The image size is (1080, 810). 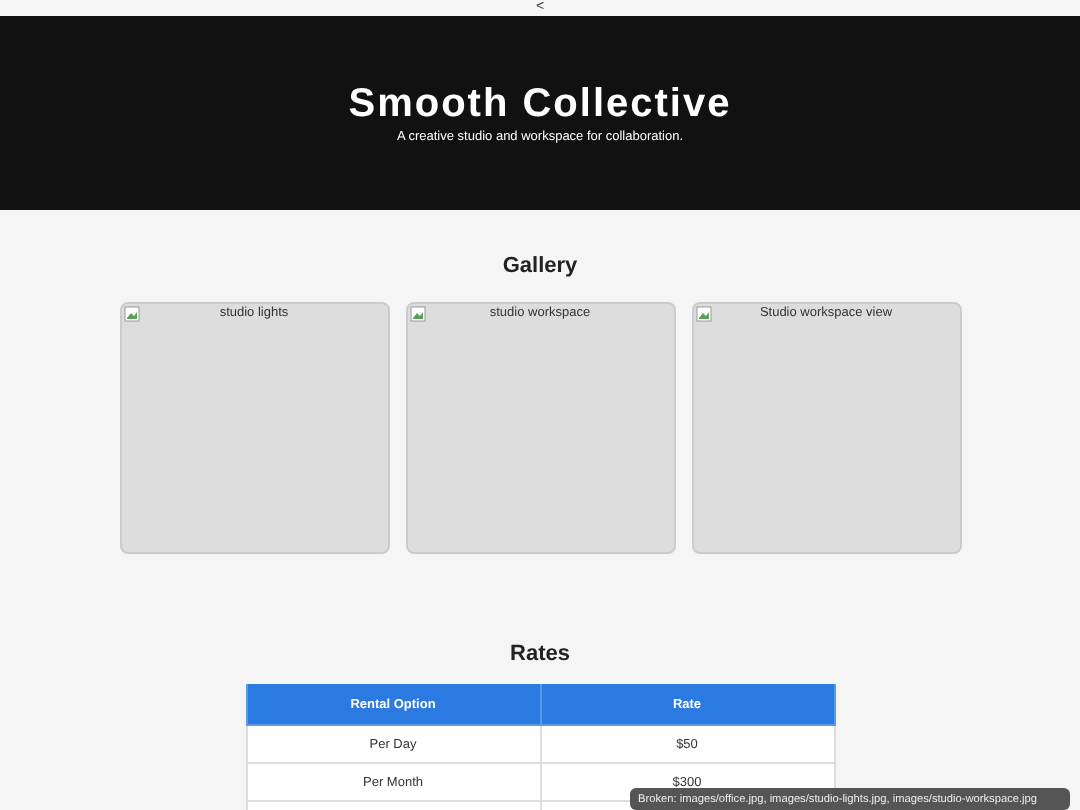 What do you see at coordinates (540, 654) in the screenshot?
I see `section-heading: Rates` at bounding box center [540, 654].